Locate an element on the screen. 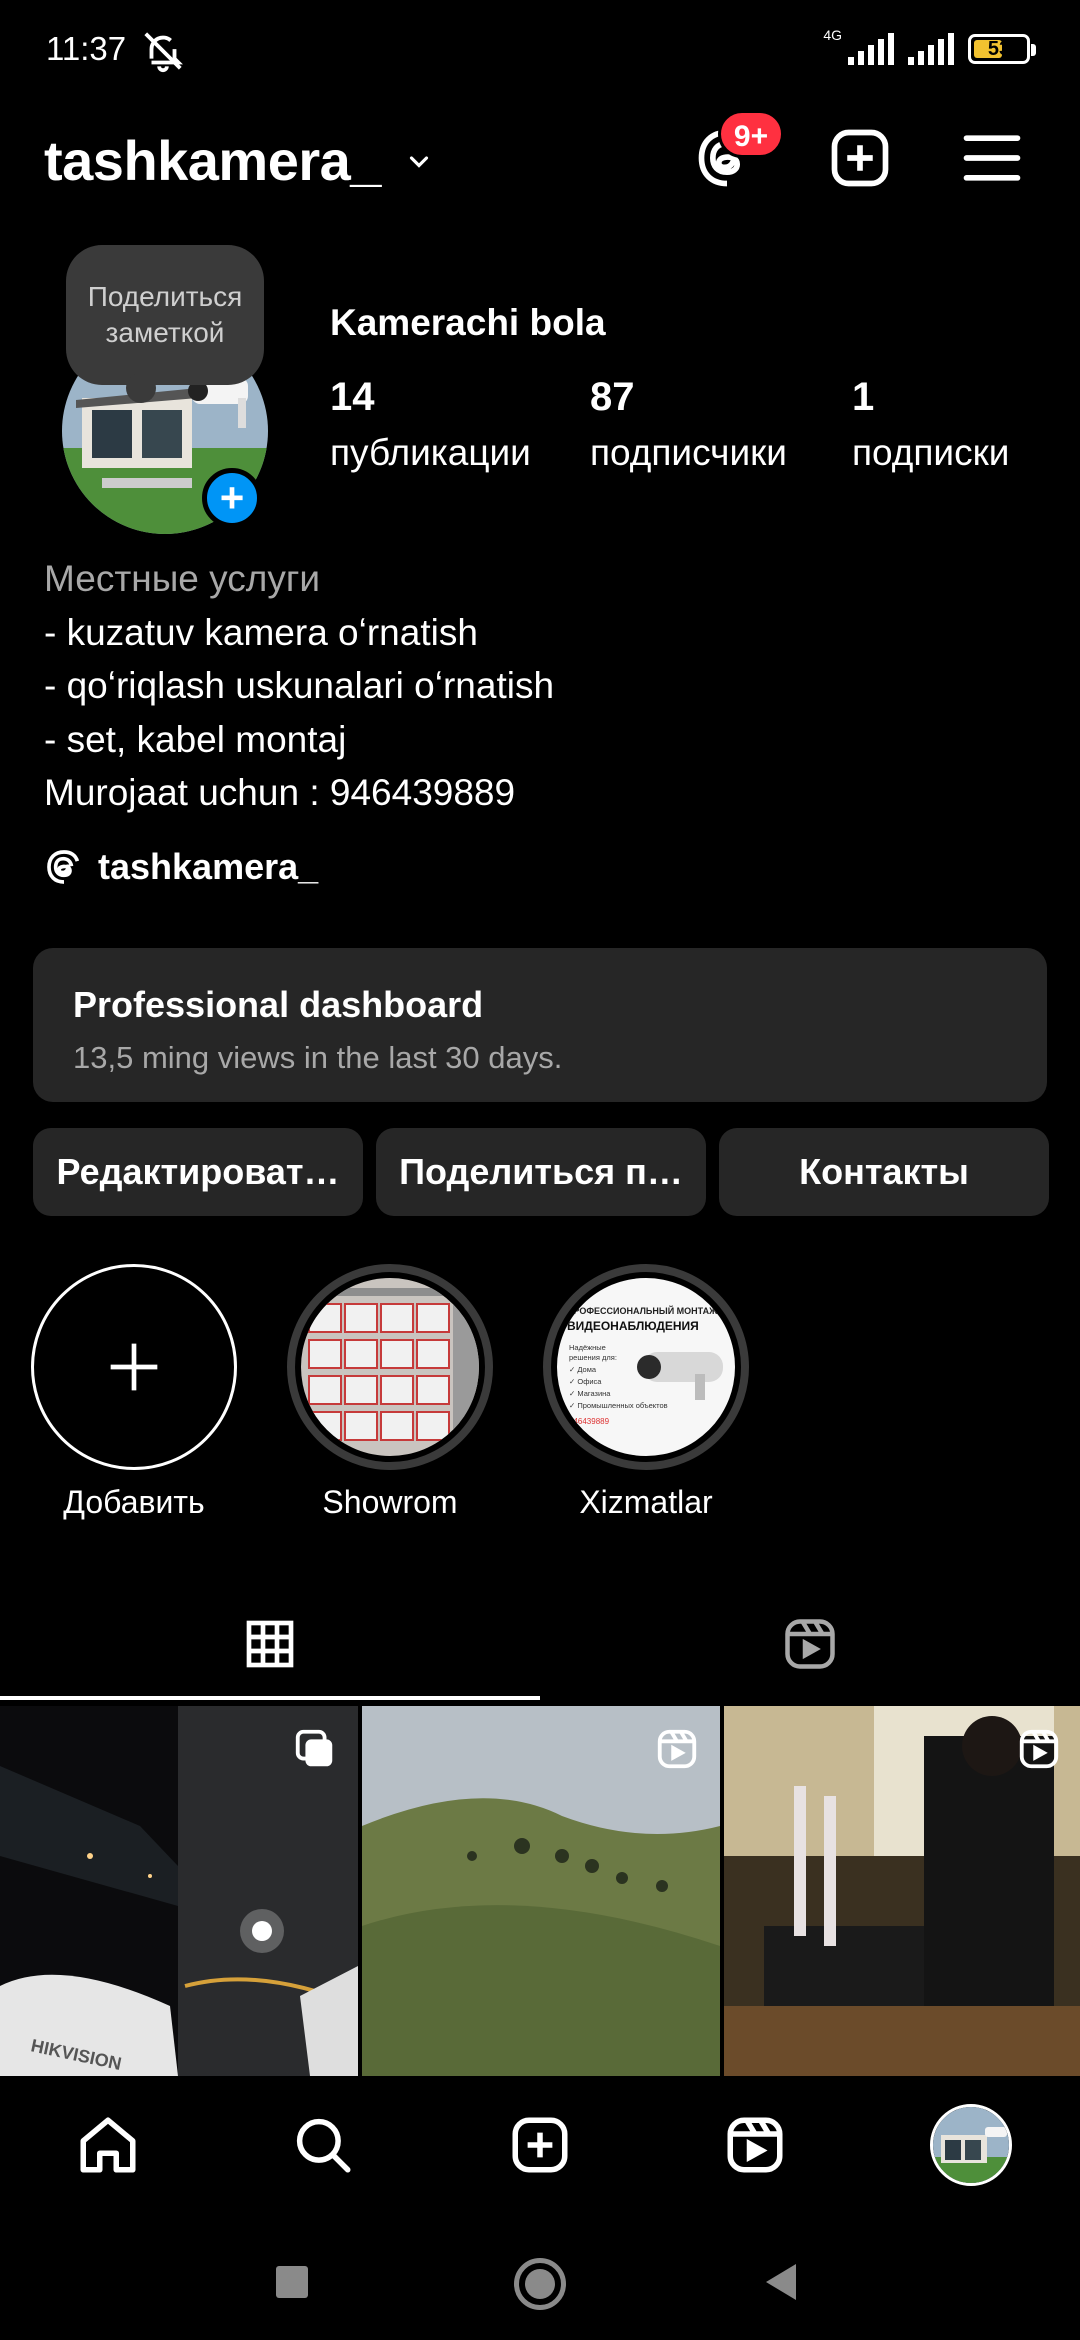 This screenshot has width=1080, height=2340. bottom-navigation is located at coordinates (540, 2145).